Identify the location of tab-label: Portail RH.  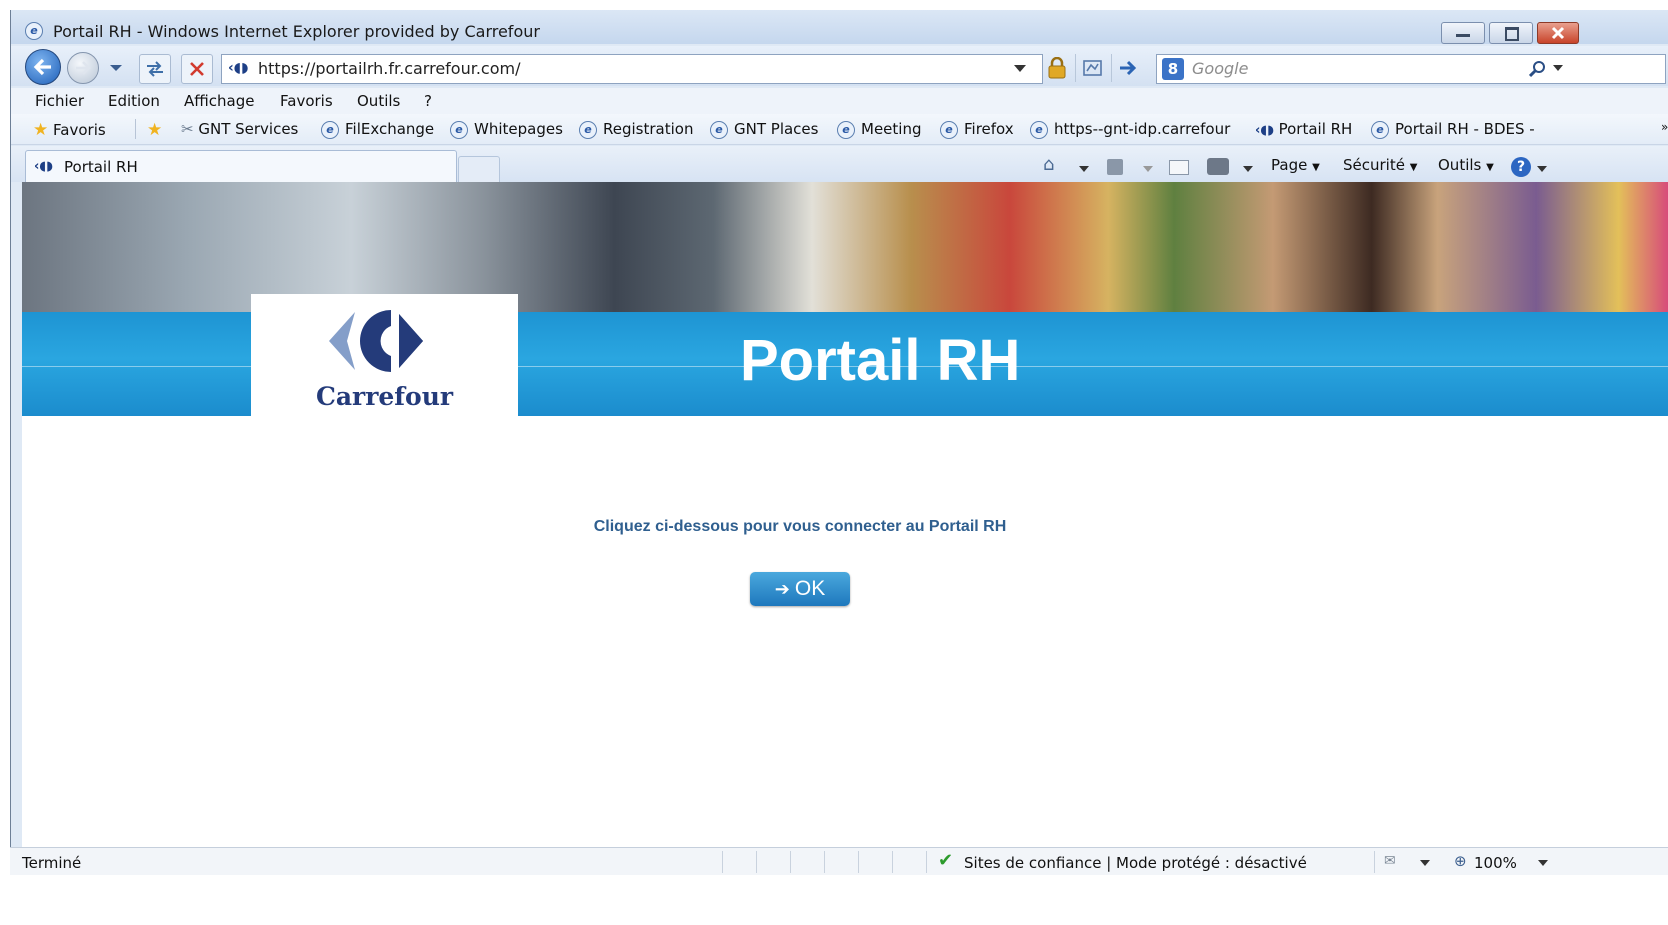
(101, 167).